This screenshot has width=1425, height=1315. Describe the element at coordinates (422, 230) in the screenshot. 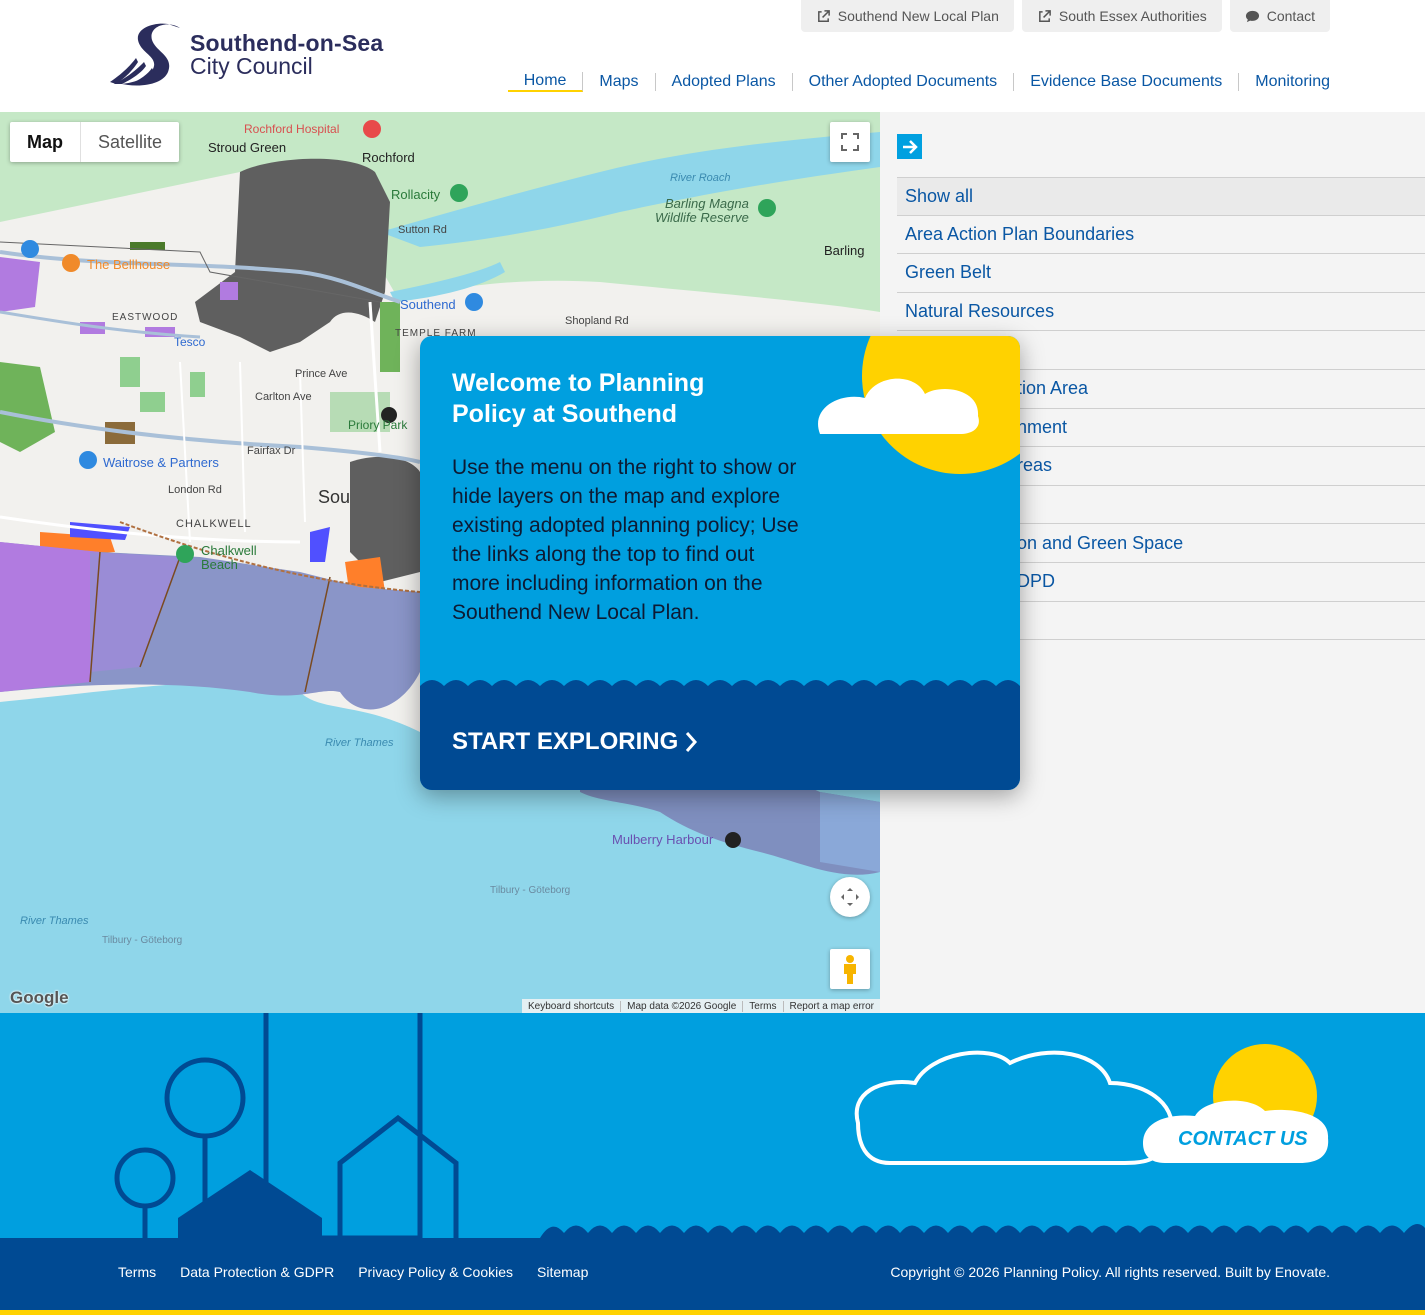

I see `map-label: Sutton Rd` at that location.